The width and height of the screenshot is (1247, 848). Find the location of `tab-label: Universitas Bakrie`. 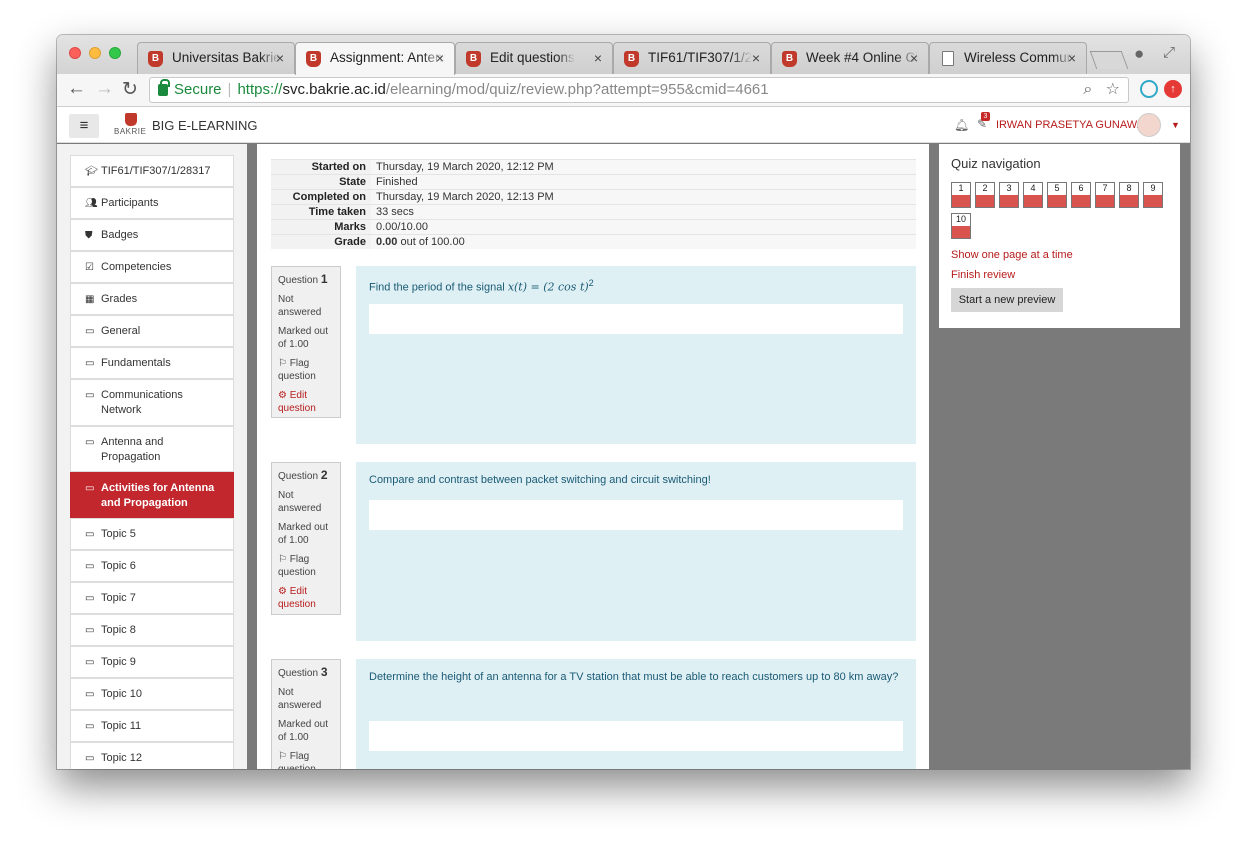

tab-label: Universitas Bakrie is located at coordinates (226, 57).